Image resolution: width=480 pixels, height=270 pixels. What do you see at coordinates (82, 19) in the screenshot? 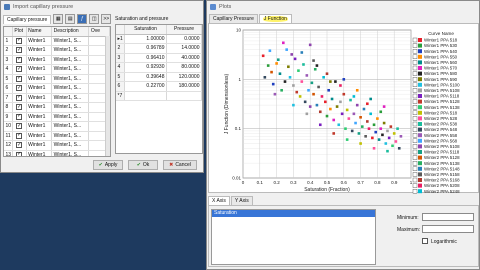
I see `function-icon: ƒ` at bounding box center [82, 19].